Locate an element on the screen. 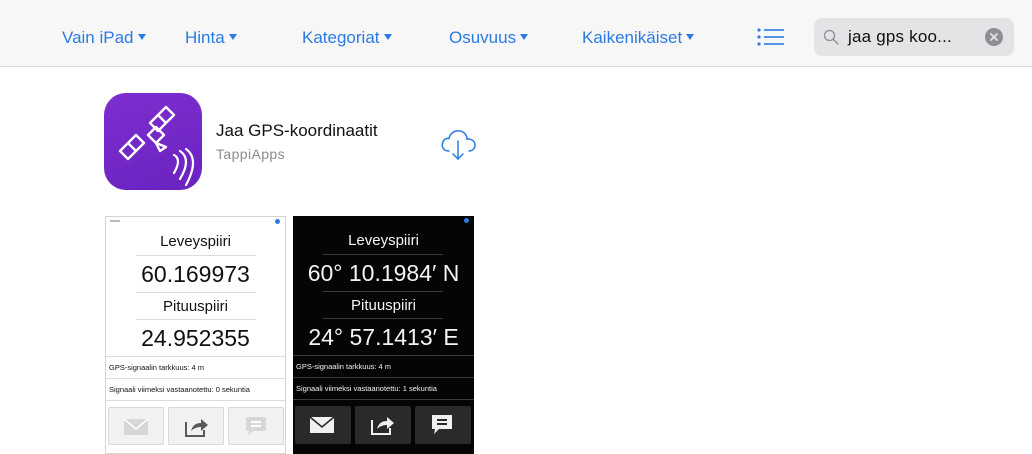  filter-age: Kaikenikäiset is located at coordinates (638, 38).